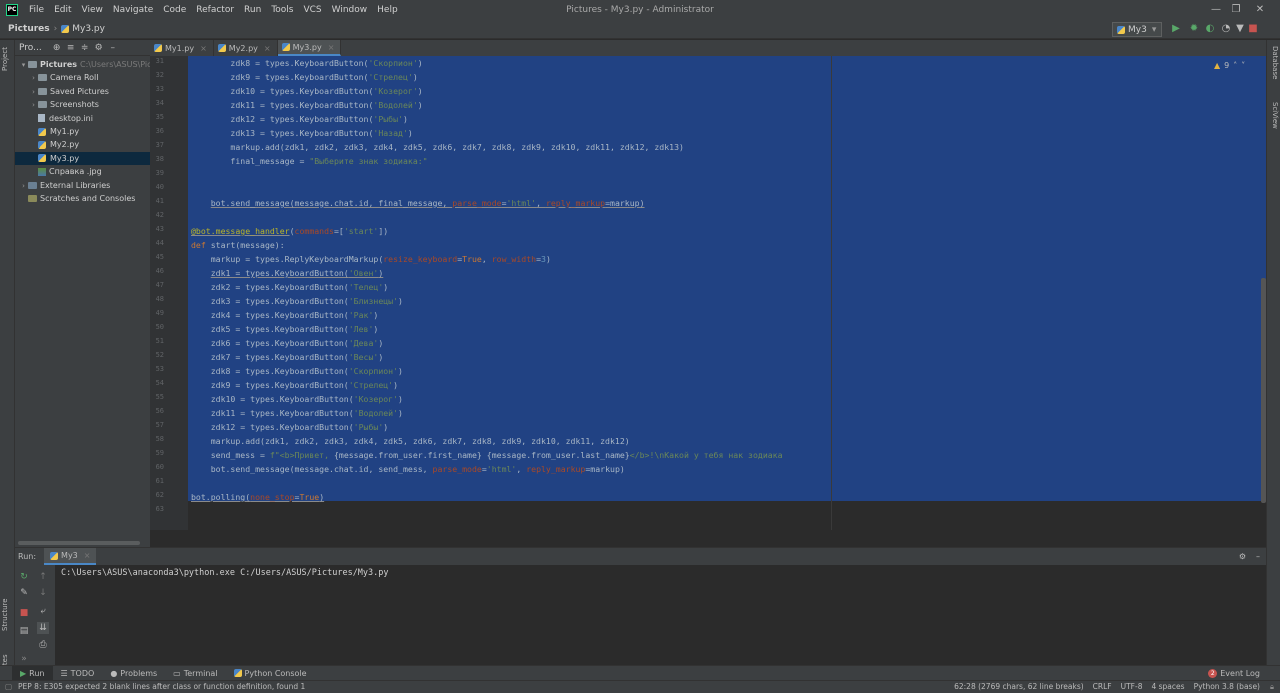 This screenshot has height=693, width=1280. Describe the element at coordinates (289, 231) in the screenshot. I see `code-line: @bot.message_handler(commands=['start'])` at that location.